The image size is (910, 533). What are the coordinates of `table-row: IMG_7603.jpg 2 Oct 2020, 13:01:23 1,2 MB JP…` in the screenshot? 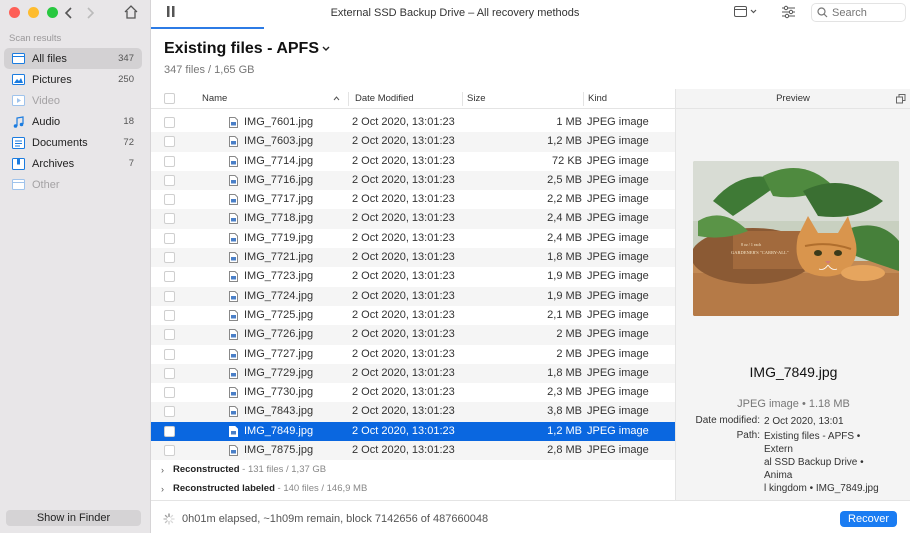 It's located at (413, 142).